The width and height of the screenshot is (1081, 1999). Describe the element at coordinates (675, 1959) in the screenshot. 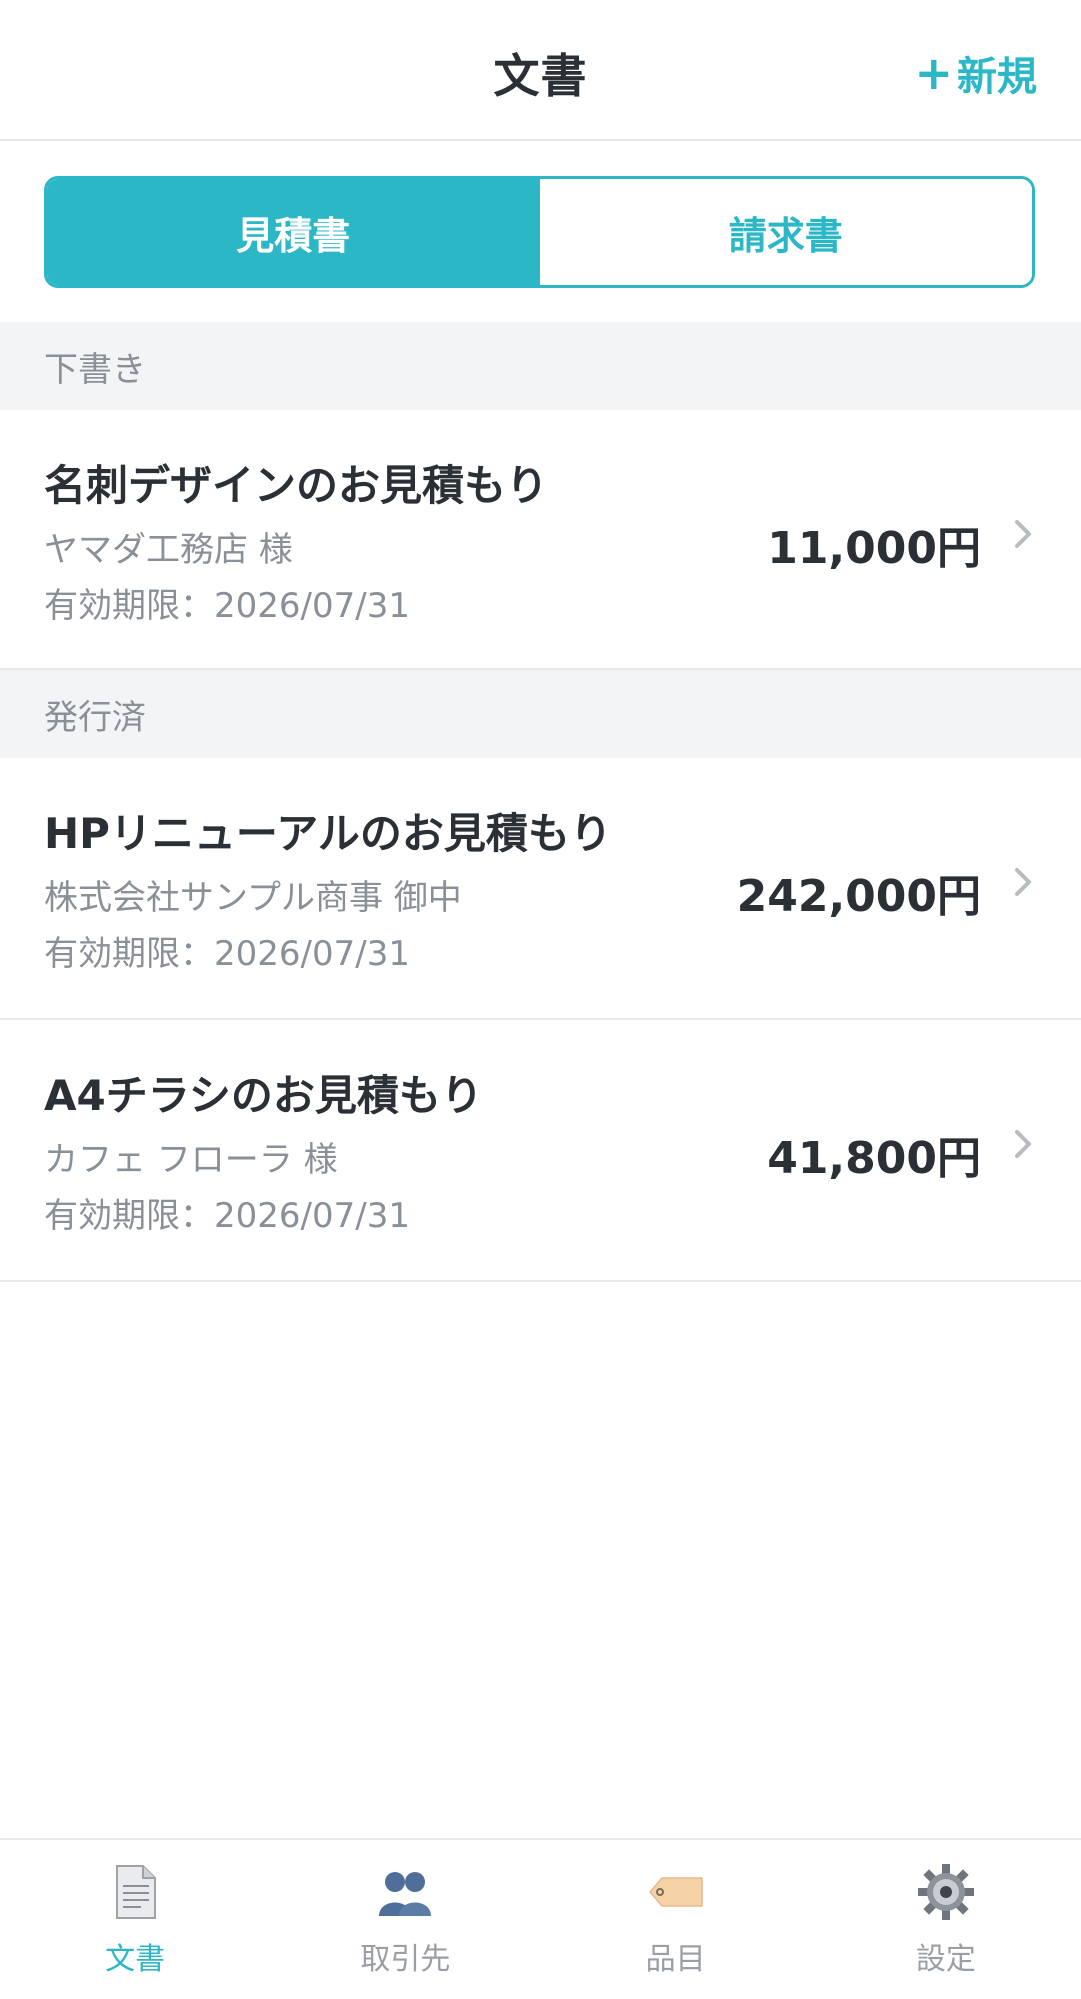

I see `tab-label: 品目` at that location.